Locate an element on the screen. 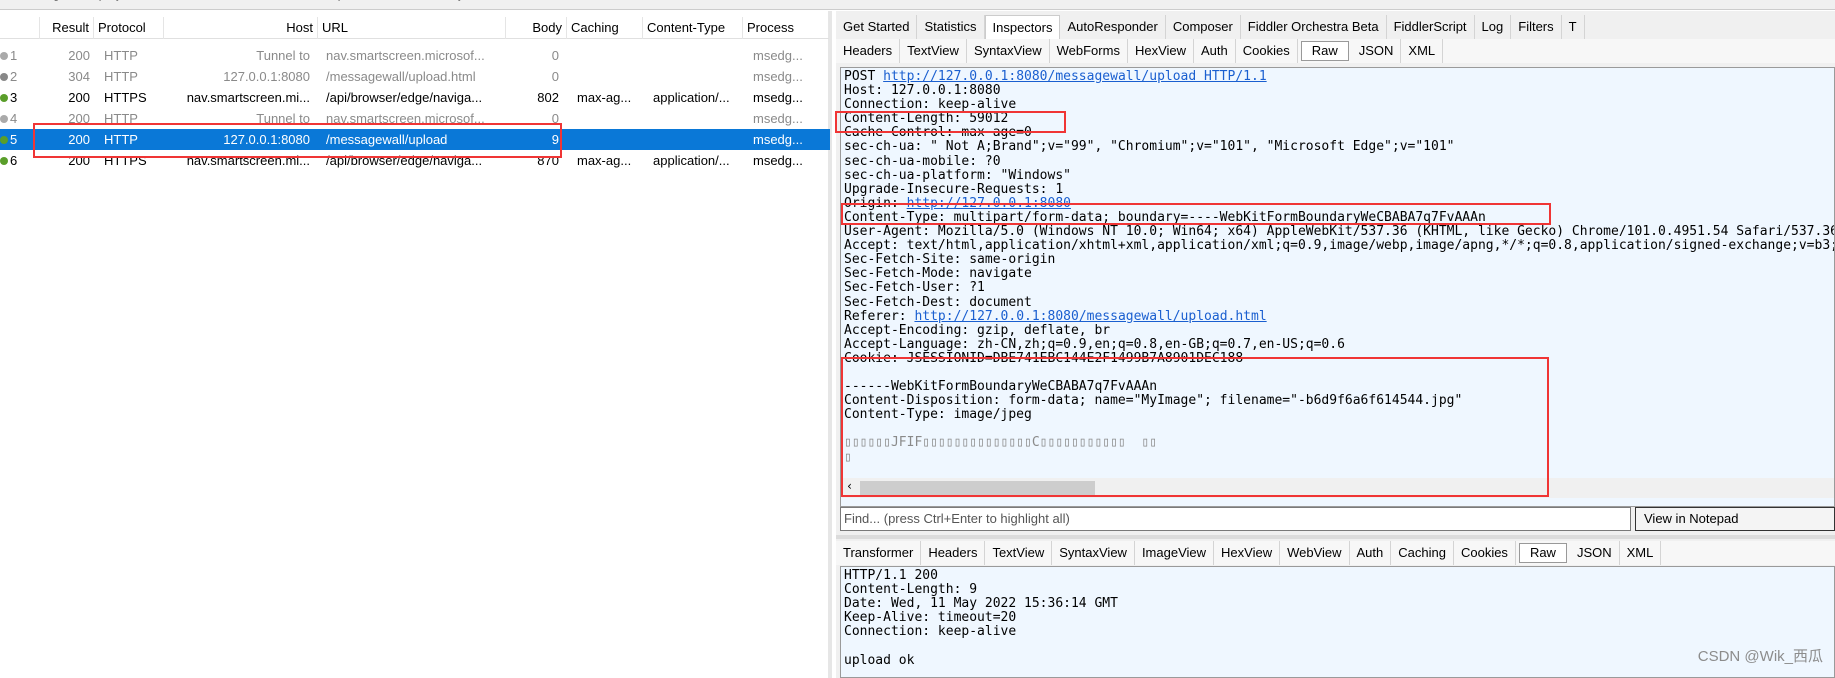 This screenshot has width=1835, height=678. col-content-type: Content-Type is located at coordinates (693, 28).